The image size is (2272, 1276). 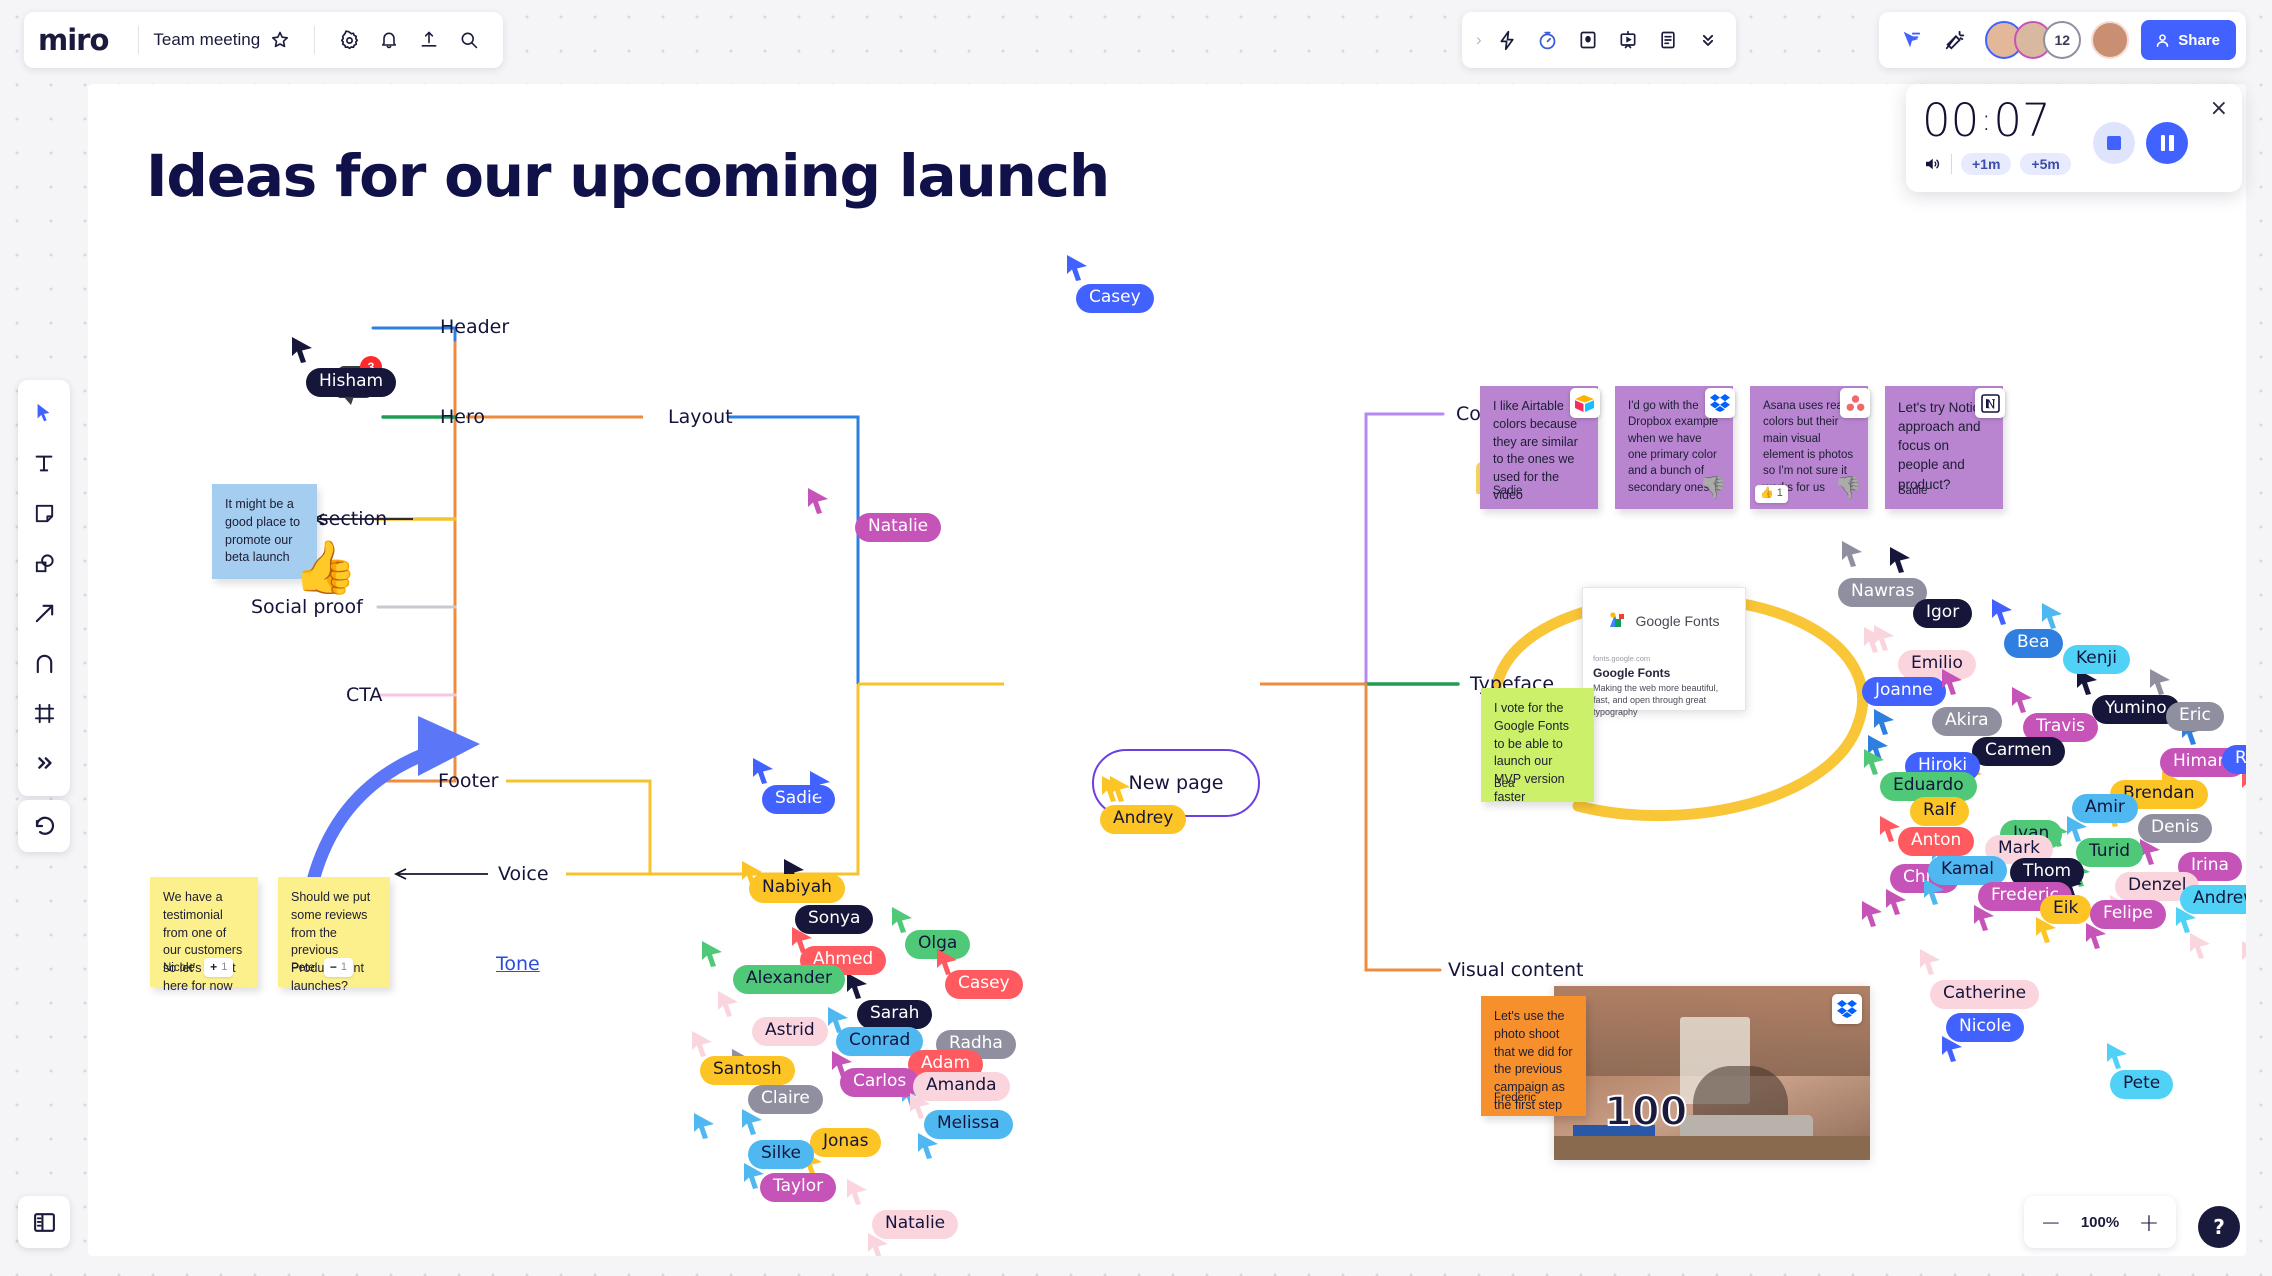 I want to click on more-tools, so click(x=44, y=763).